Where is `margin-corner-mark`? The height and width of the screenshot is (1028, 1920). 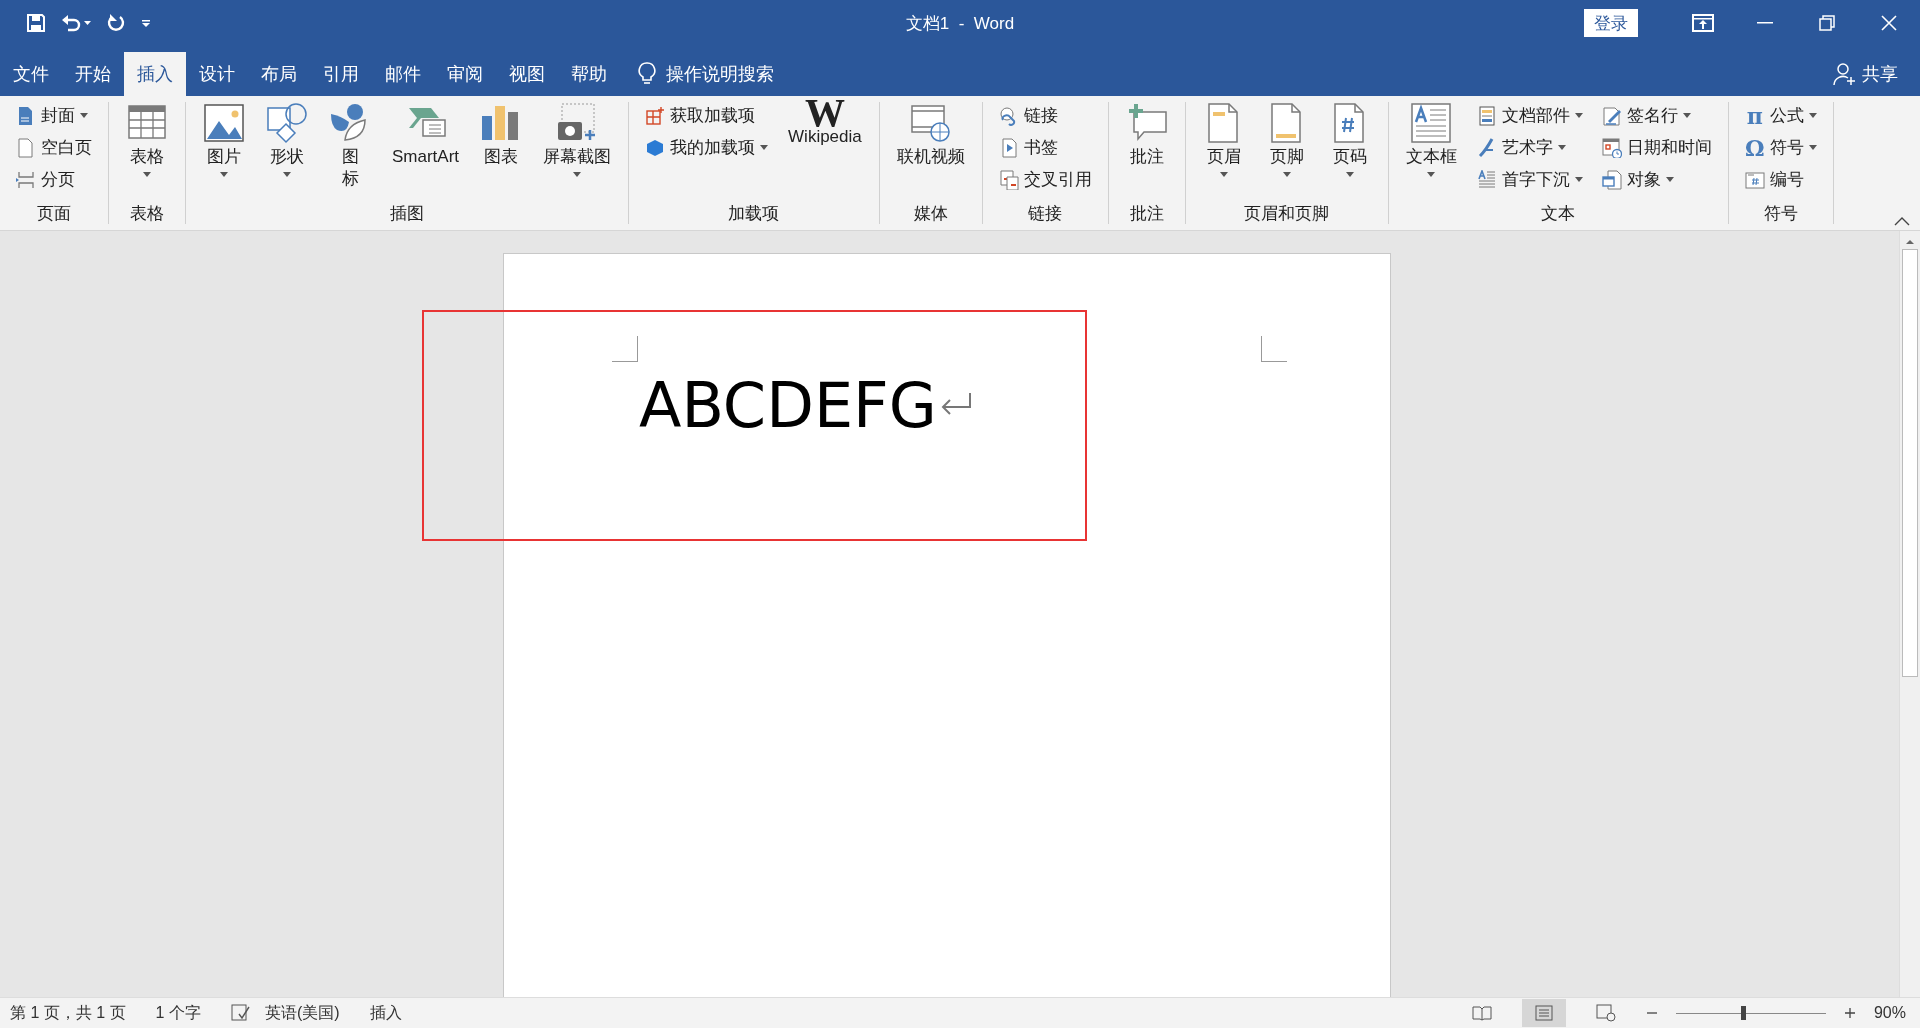
margin-corner-mark is located at coordinates (1274, 349).